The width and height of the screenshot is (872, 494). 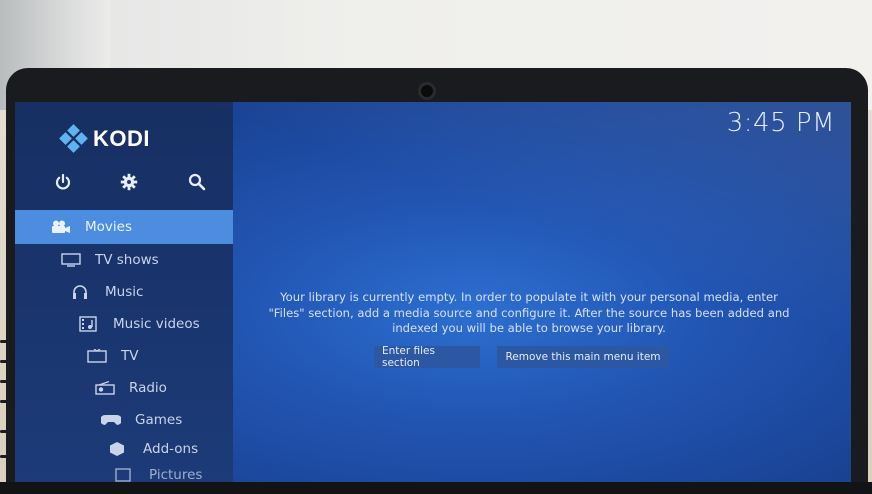 What do you see at coordinates (176, 474) in the screenshot?
I see `menu-item-label: Pictures` at bounding box center [176, 474].